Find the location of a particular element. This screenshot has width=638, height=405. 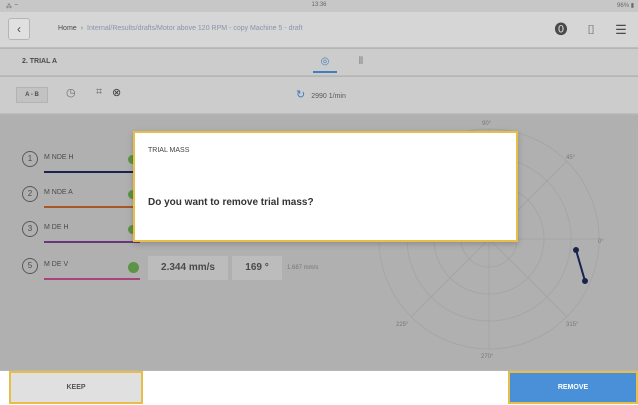

keep-button: KEEP is located at coordinates (76, 387).